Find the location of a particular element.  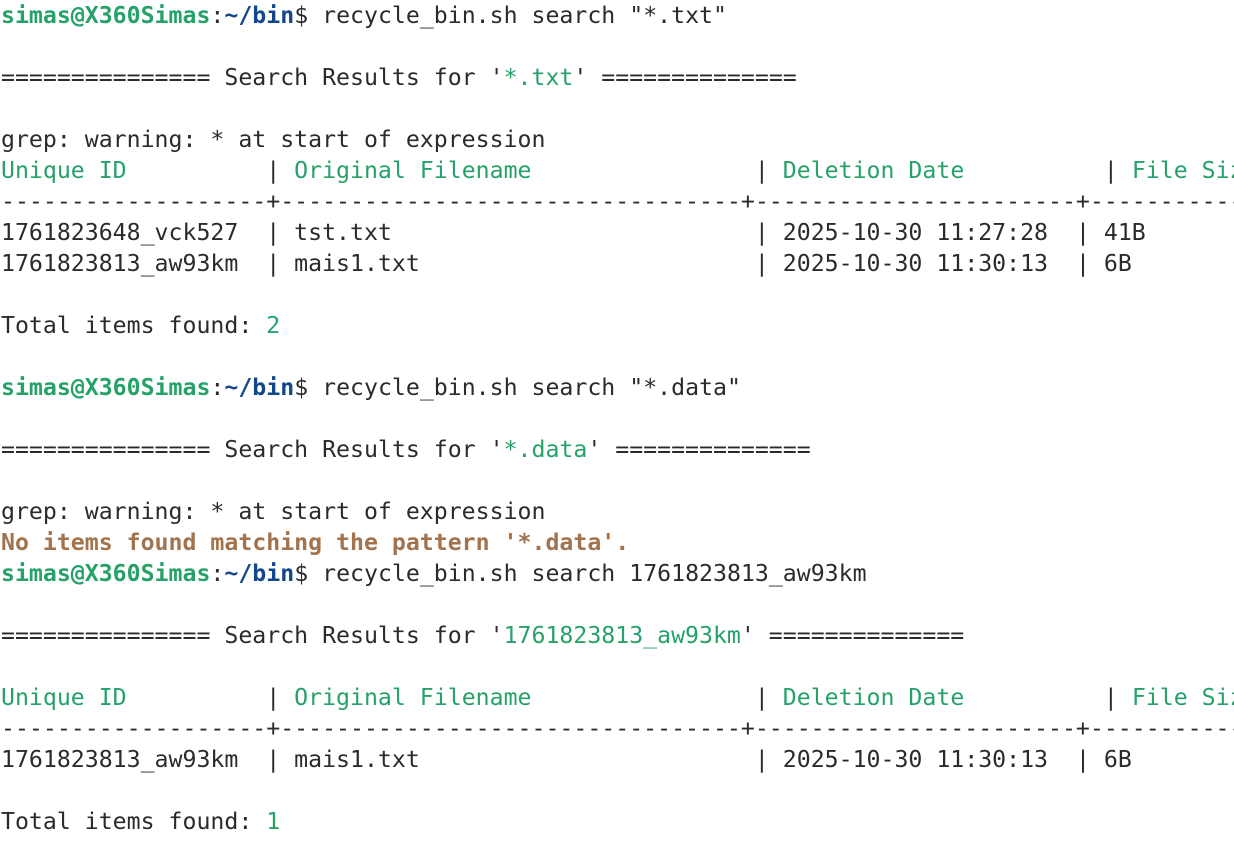

search-pattern: *.txt is located at coordinates (538, 77).